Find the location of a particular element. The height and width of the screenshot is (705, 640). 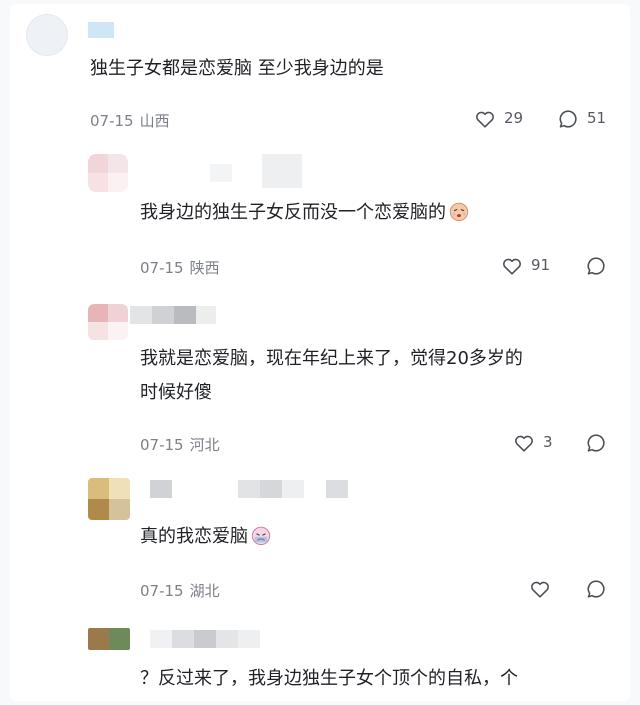

comment-text: 真的我恋爱脑 is located at coordinates (206, 537).